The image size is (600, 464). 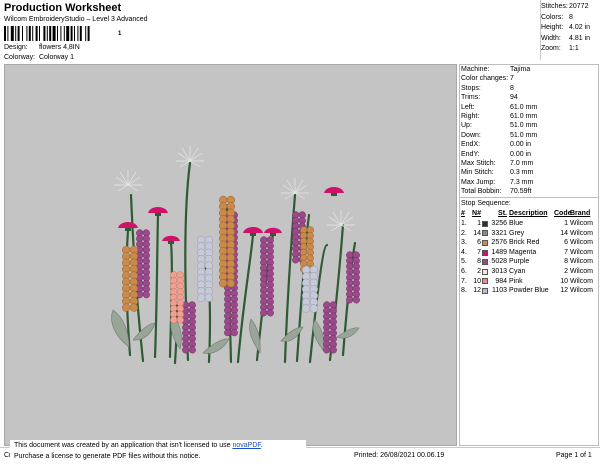 I want to click on stop-row: 4. 7 1489 Magenta 7 Wilcom, so click(x=529, y=253).